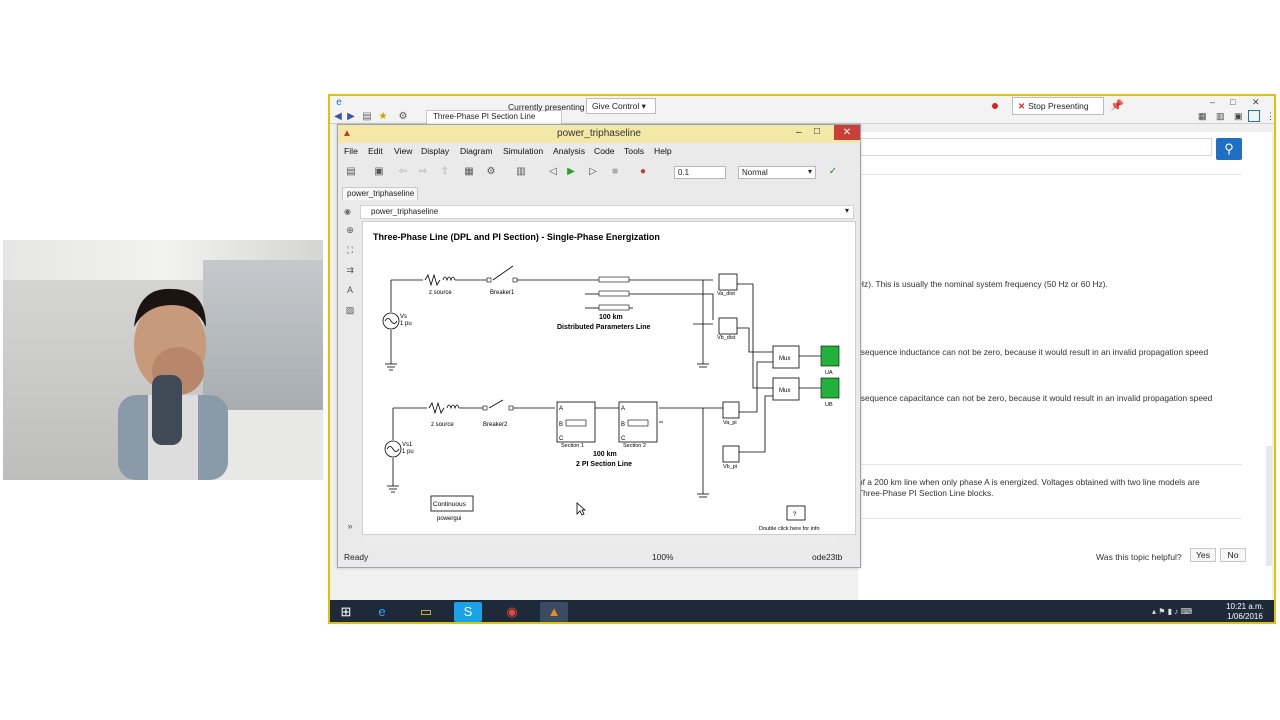 The height and width of the screenshot is (720, 1280). What do you see at coordinates (827, 557) in the screenshot?
I see `status-solver: ode23tb` at bounding box center [827, 557].